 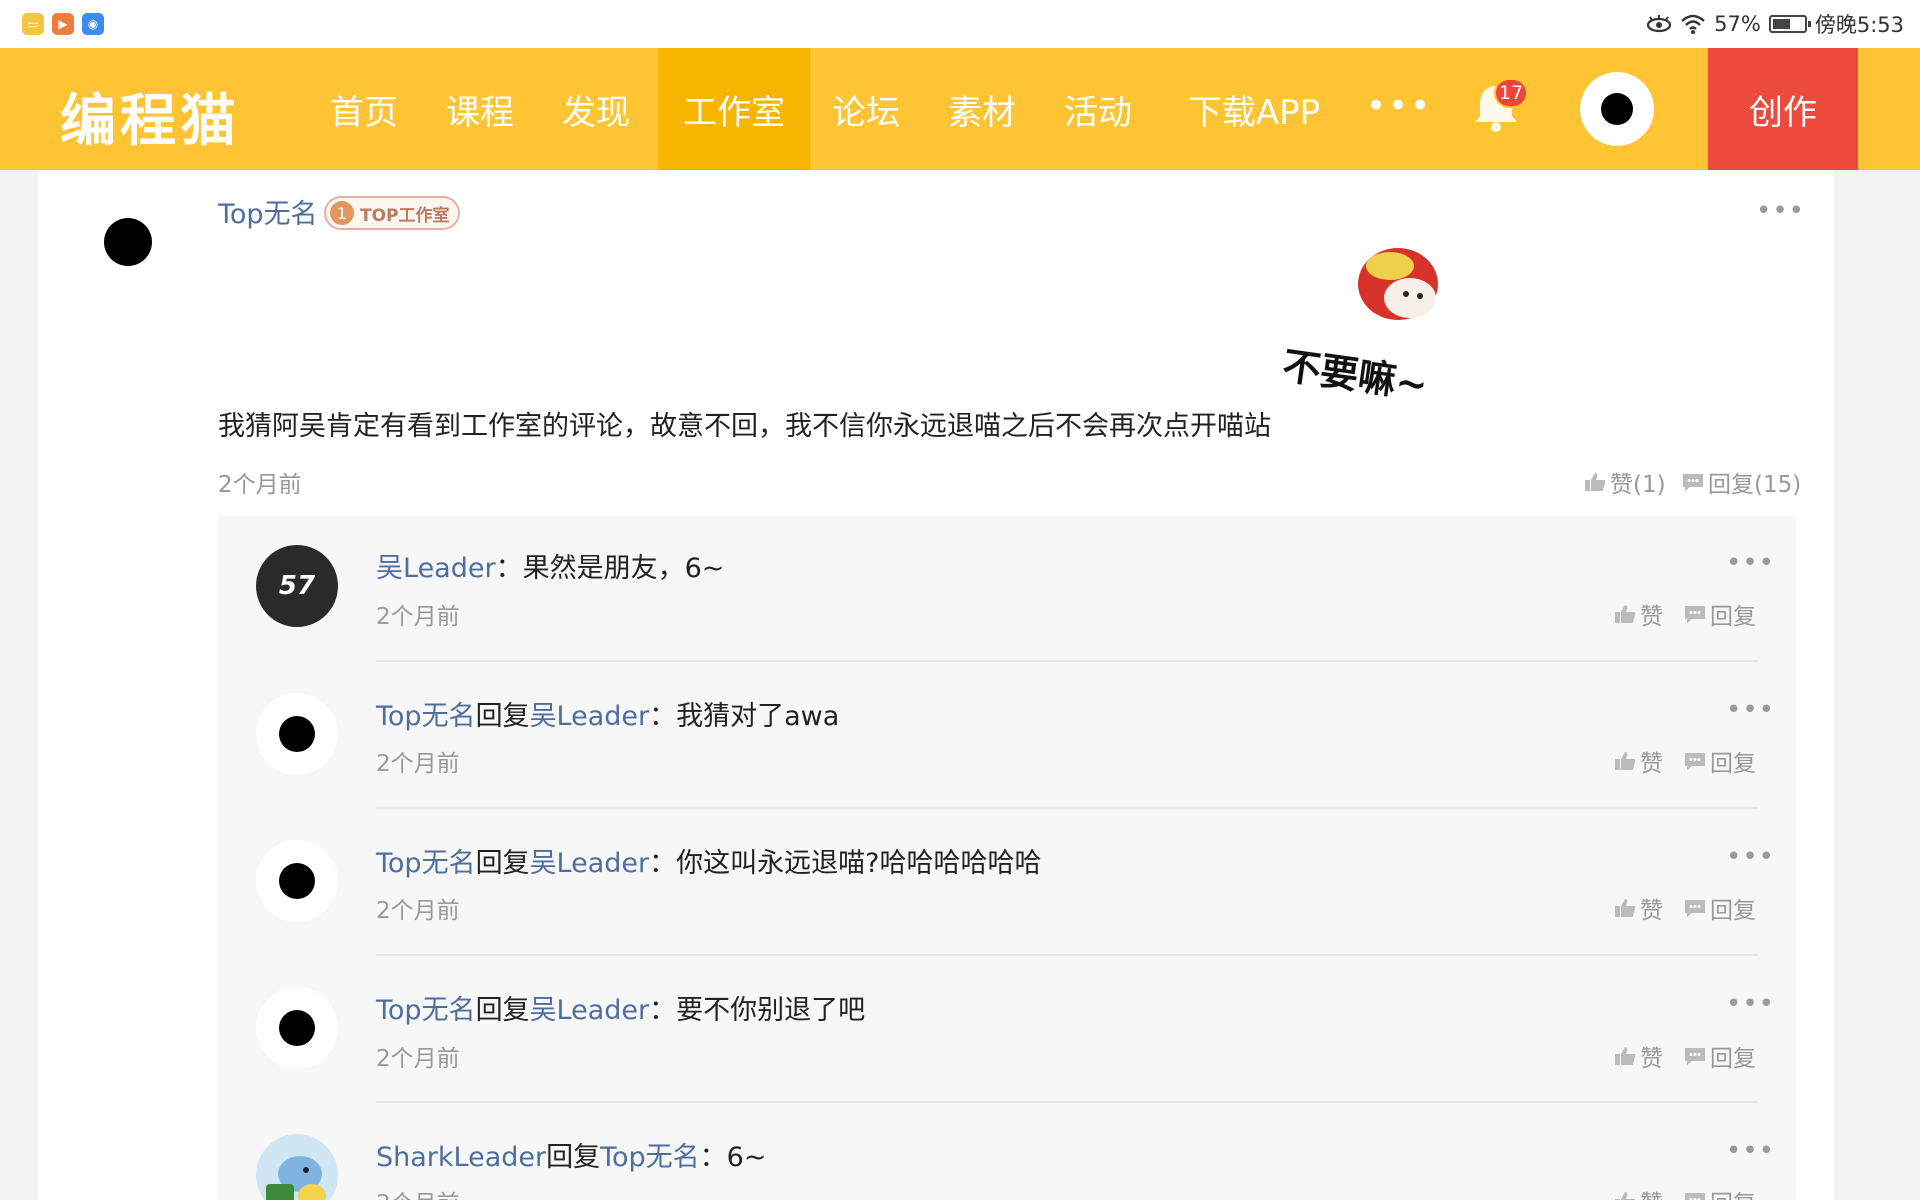 What do you see at coordinates (1693, 24) in the screenshot?
I see `wifi-icon` at bounding box center [1693, 24].